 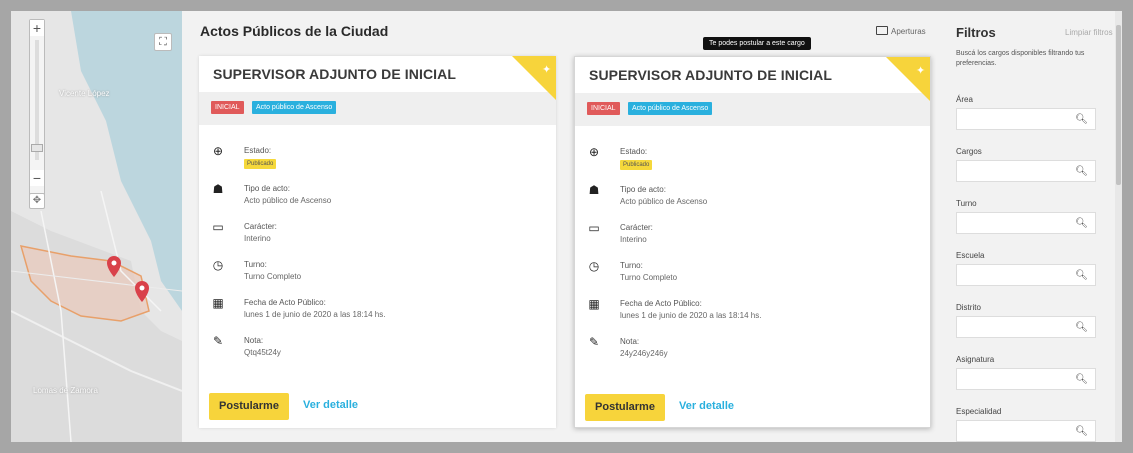 What do you see at coordinates (37, 148) in the screenshot?
I see `zoom-slider-handle` at bounding box center [37, 148].